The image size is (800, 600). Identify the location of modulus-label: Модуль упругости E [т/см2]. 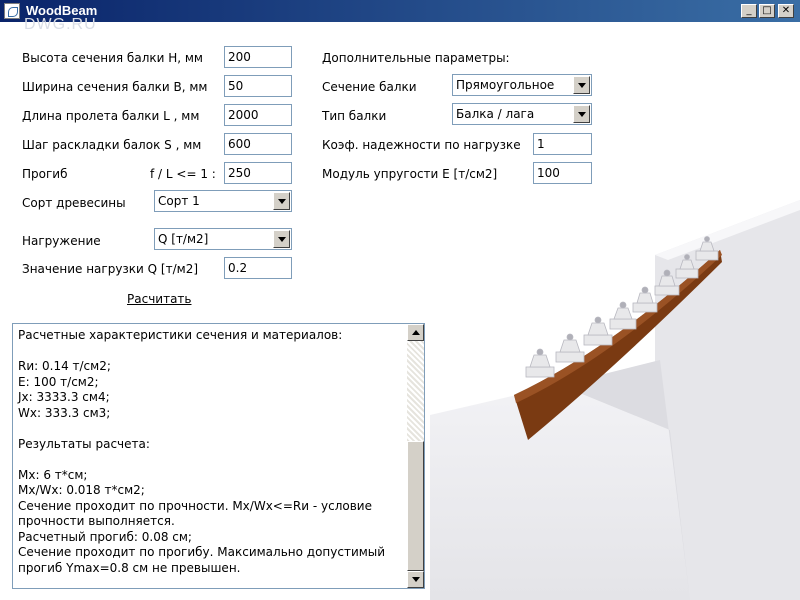
(410, 174).